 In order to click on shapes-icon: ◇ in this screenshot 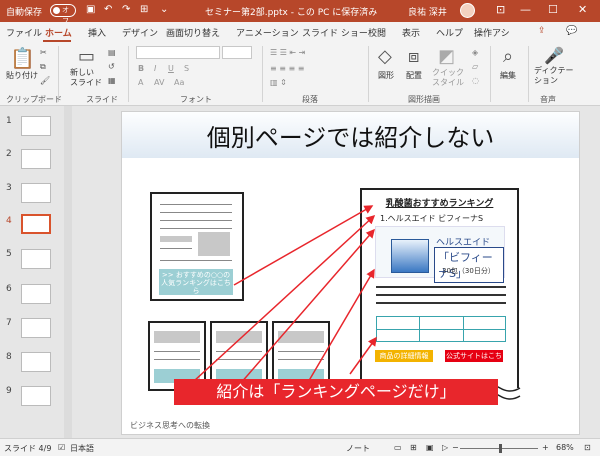, I will do `click(385, 56)`.